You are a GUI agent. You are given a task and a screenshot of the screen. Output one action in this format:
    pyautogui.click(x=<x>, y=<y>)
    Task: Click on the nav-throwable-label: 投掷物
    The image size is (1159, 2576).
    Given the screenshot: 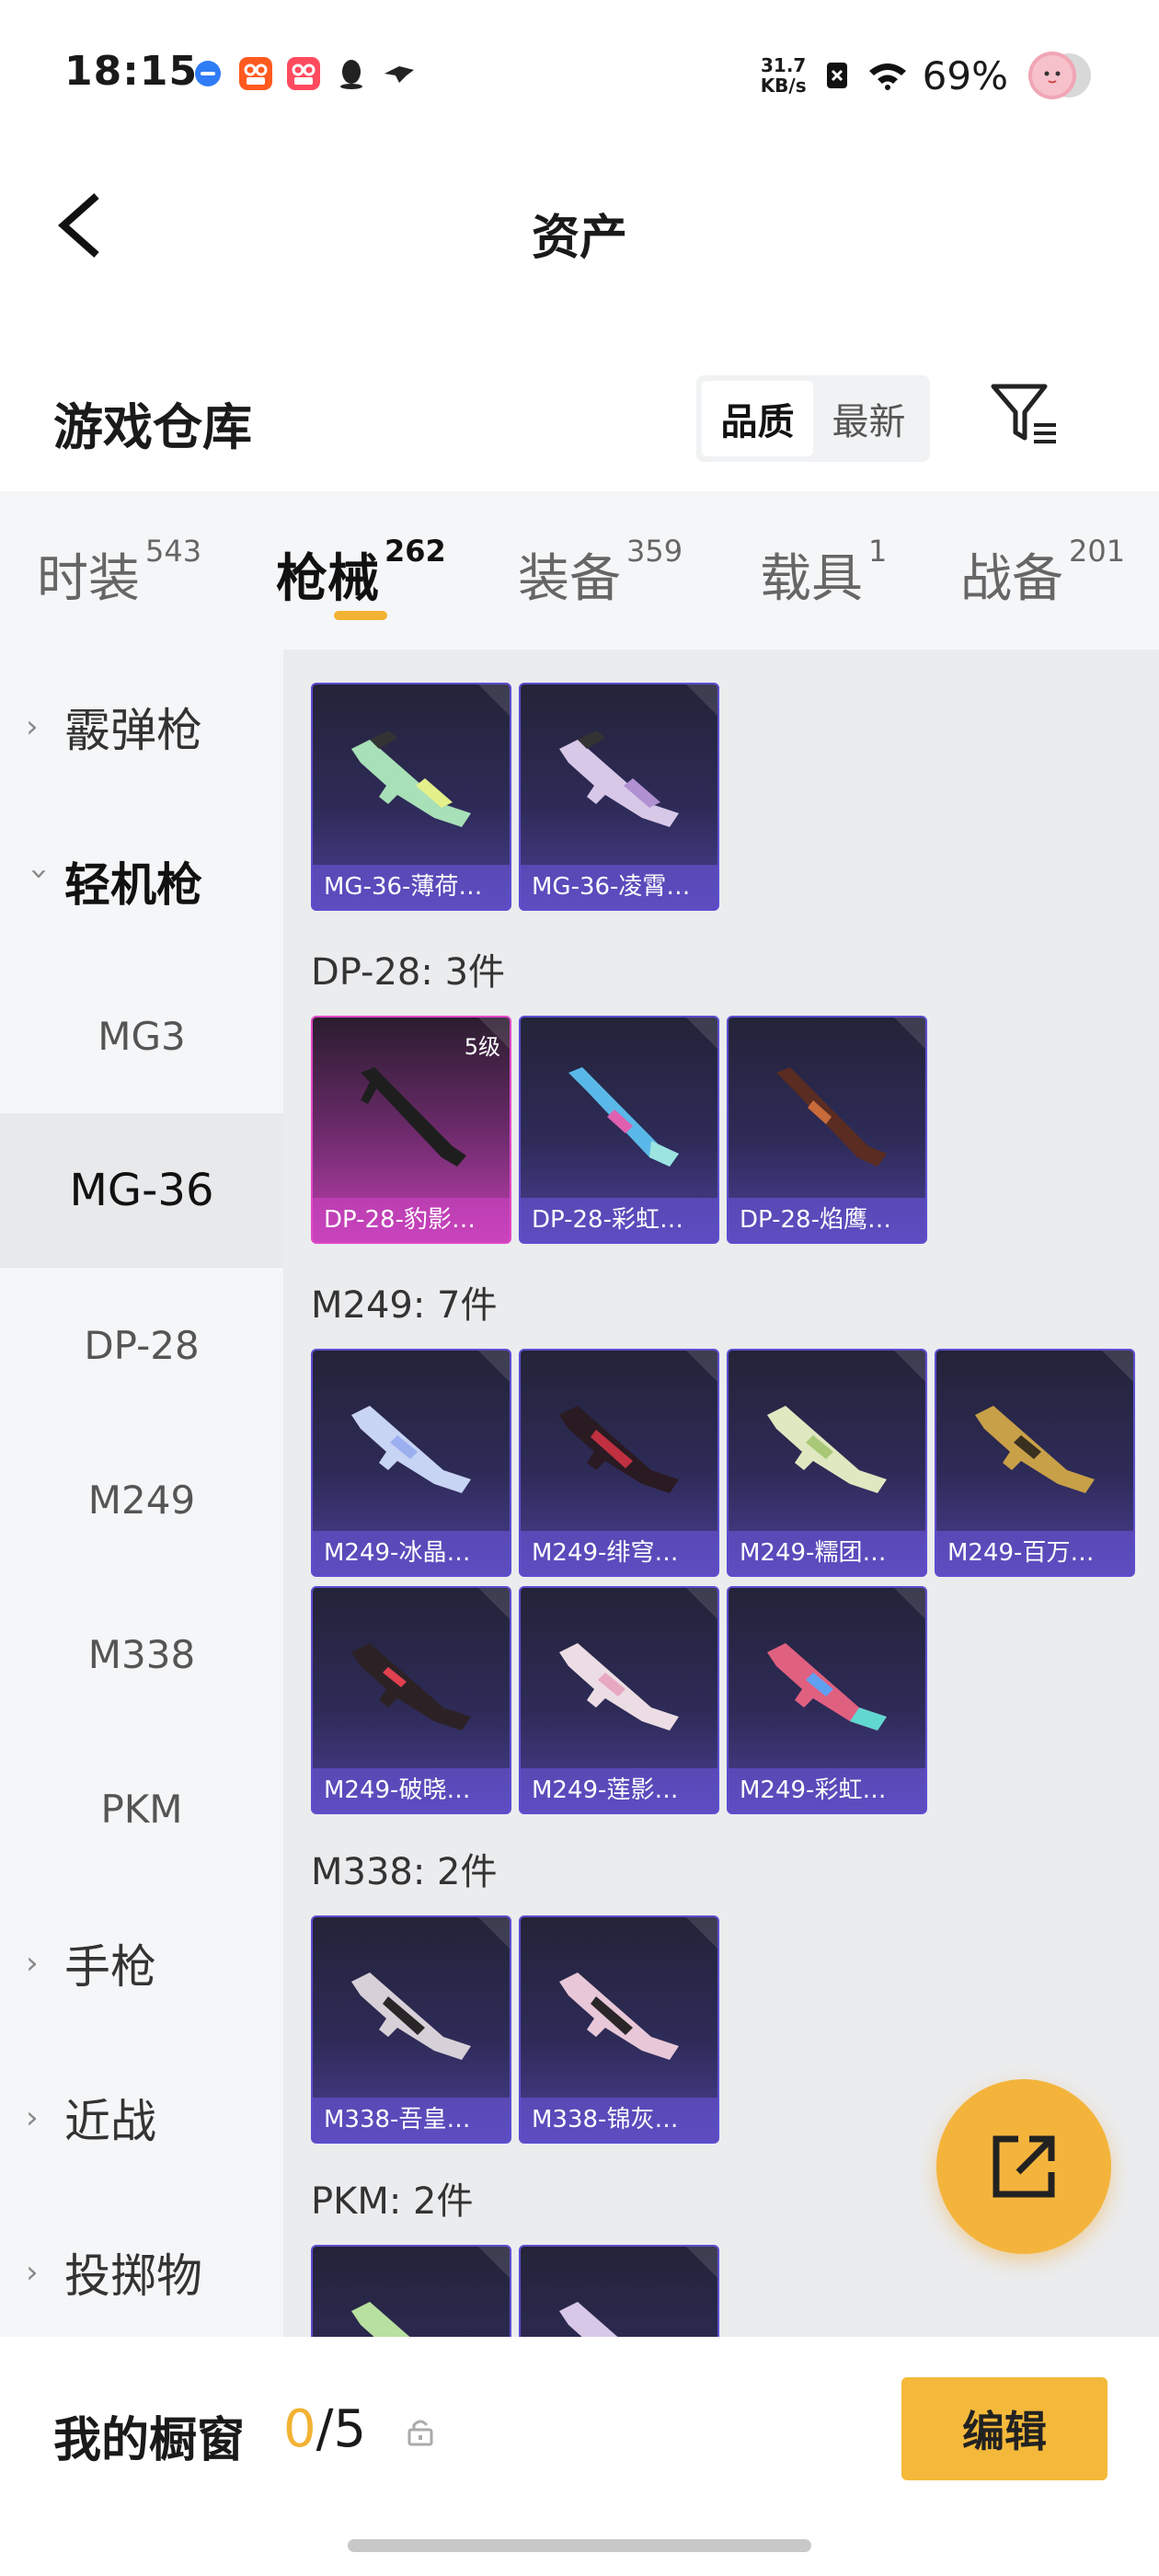 What is the action you would take?
    pyautogui.click(x=133, y=2276)
    